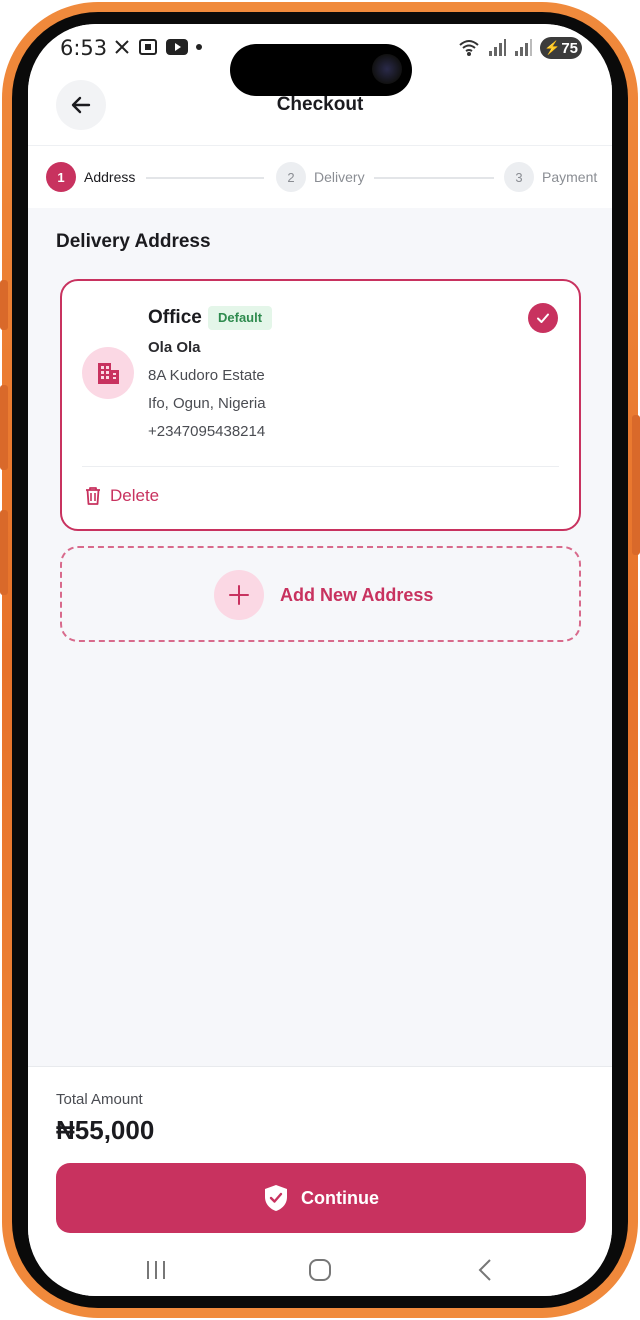 The image size is (640, 1320). I want to click on step-delivery: 2 Delivery, so click(320, 177).